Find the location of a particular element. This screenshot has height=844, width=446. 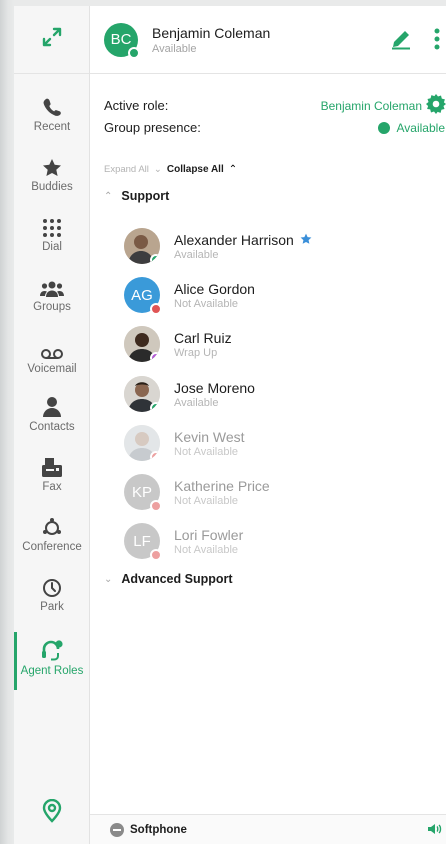

user-header: BC Benjamin Coleman Available is located at coordinates (268, 40).